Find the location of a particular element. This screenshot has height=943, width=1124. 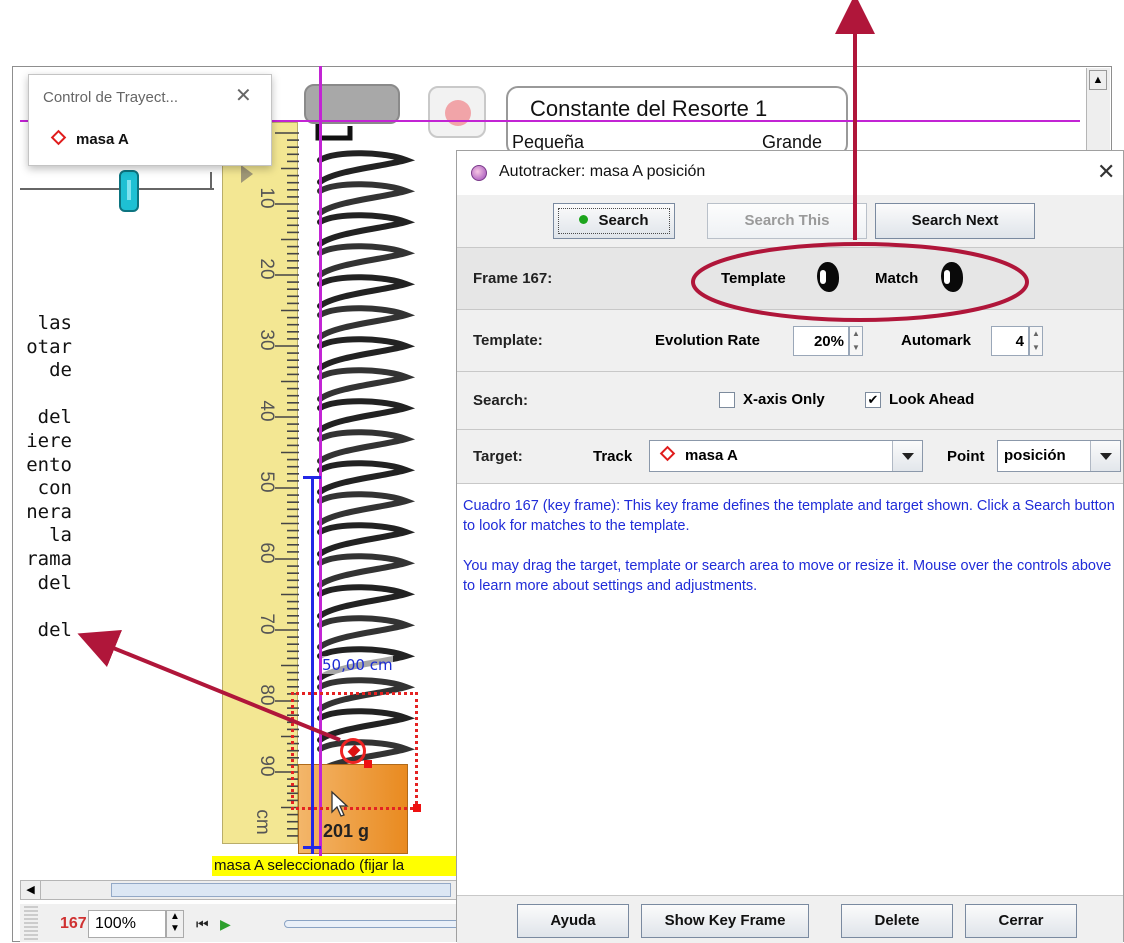

search-next-button: Search Next is located at coordinates (955, 221).